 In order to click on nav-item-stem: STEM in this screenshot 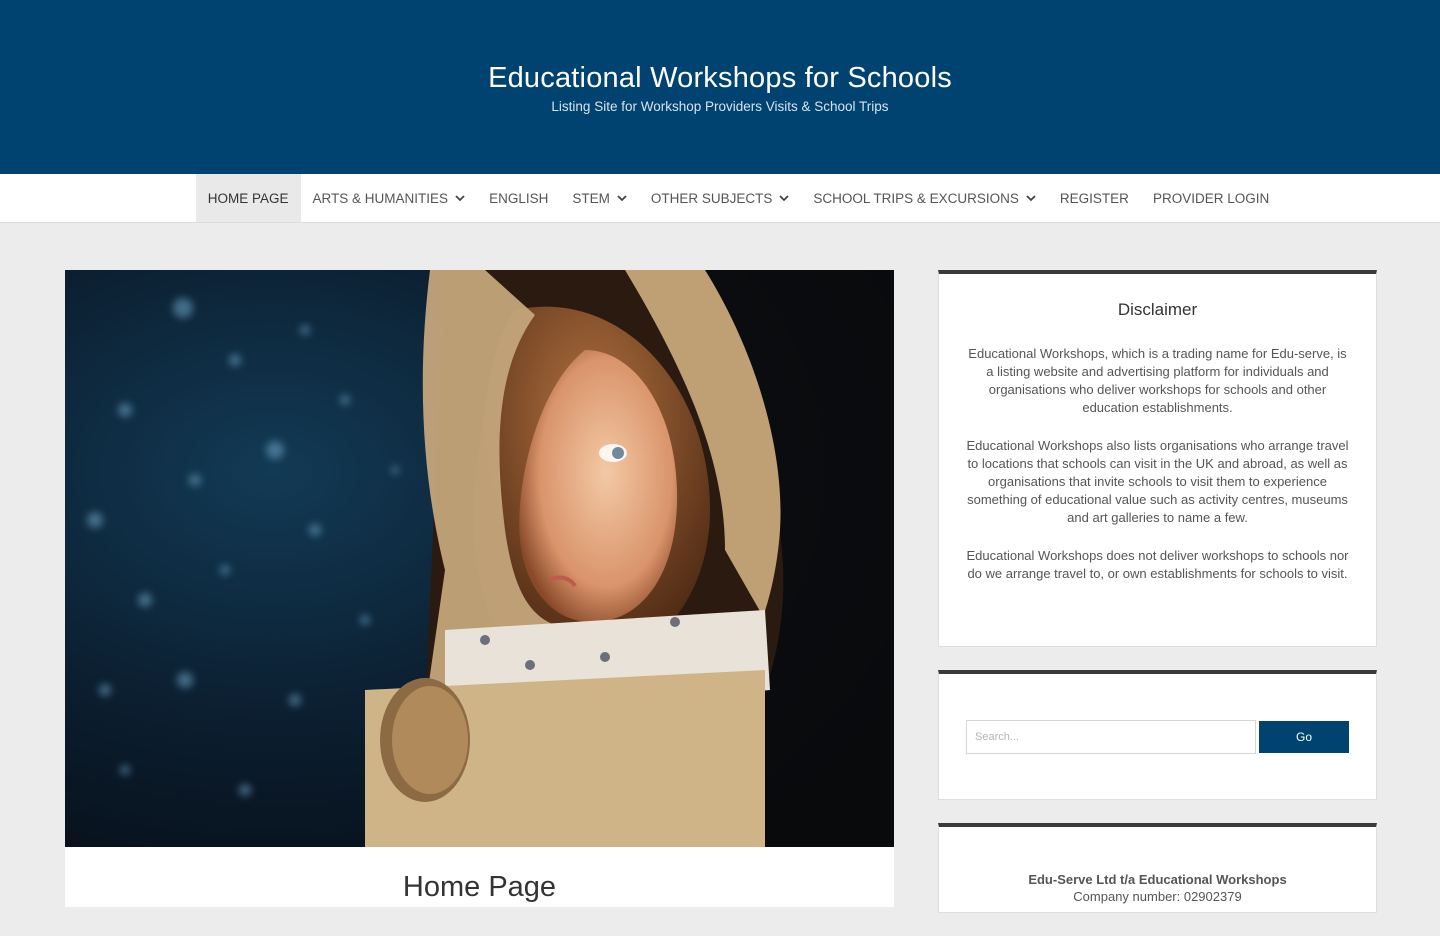, I will do `click(599, 198)`.